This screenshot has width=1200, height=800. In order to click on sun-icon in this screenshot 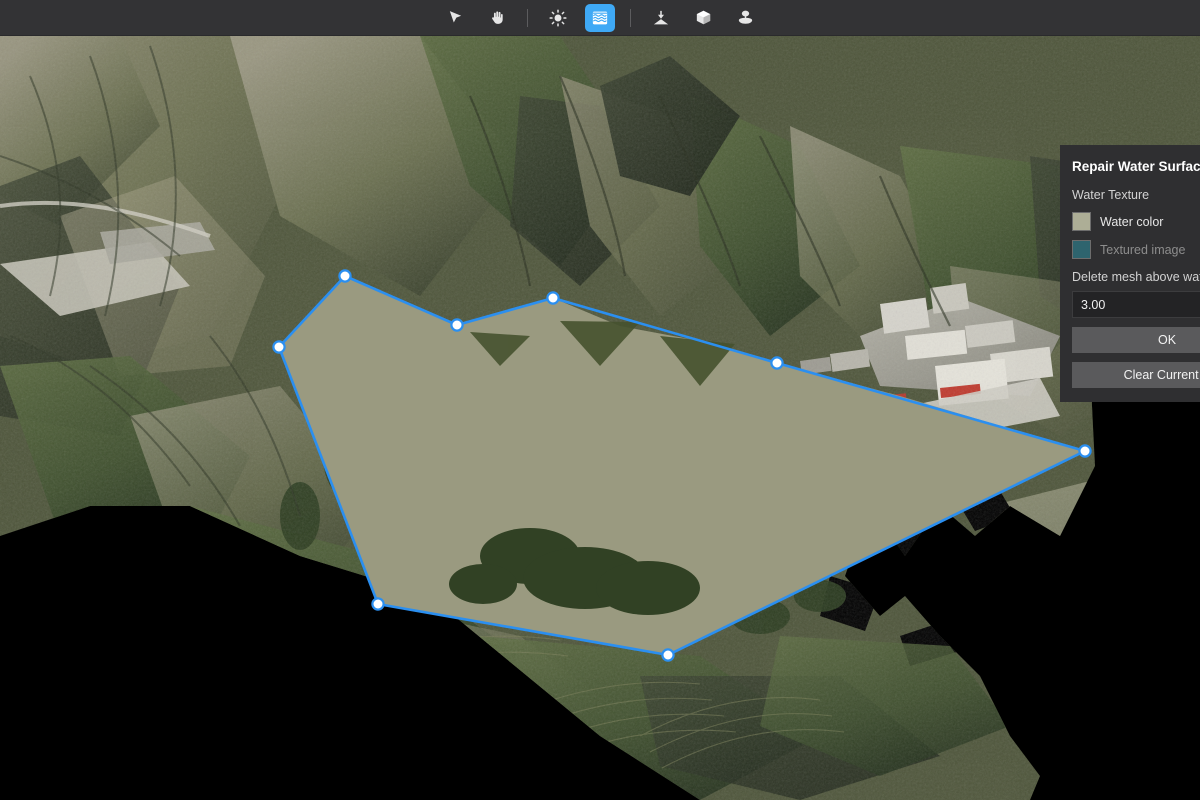, I will do `click(558, 17)`.